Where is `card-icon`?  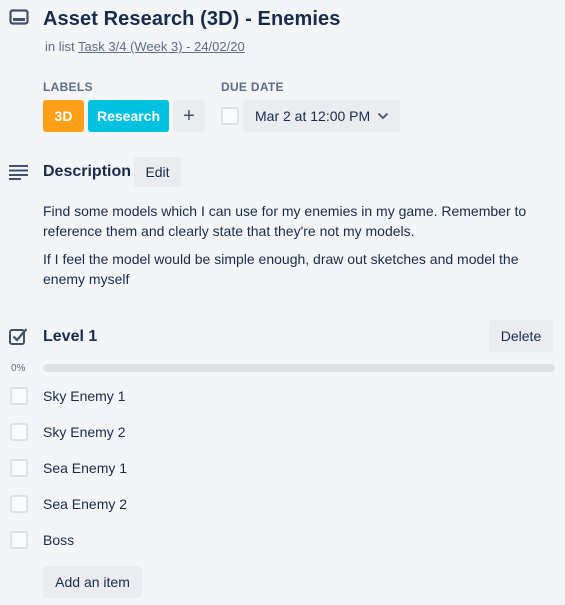
card-icon is located at coordinates (19, 17).